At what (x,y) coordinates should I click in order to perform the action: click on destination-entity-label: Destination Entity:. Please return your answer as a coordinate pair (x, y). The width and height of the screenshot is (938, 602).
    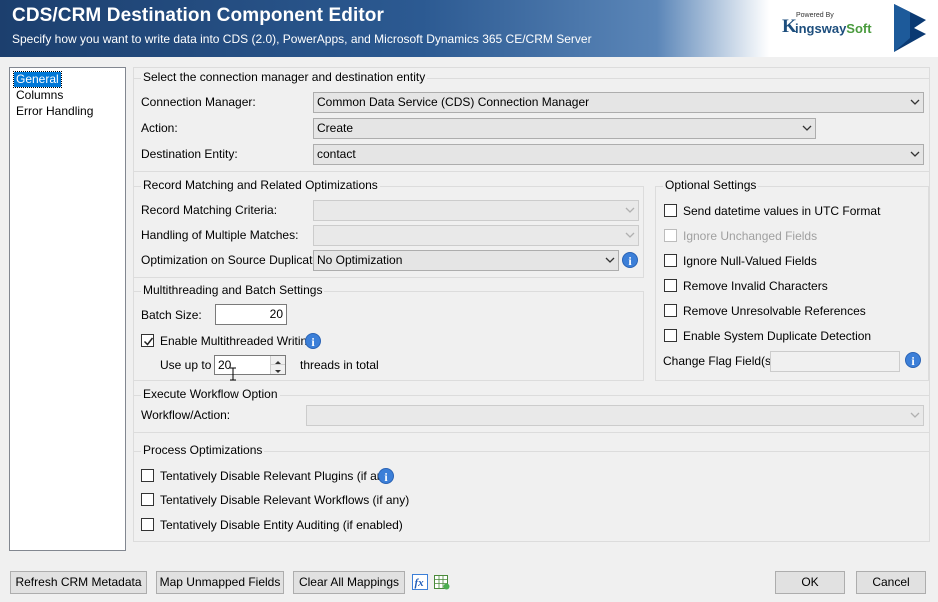
    Looking at the image, I should click on (189, 154).